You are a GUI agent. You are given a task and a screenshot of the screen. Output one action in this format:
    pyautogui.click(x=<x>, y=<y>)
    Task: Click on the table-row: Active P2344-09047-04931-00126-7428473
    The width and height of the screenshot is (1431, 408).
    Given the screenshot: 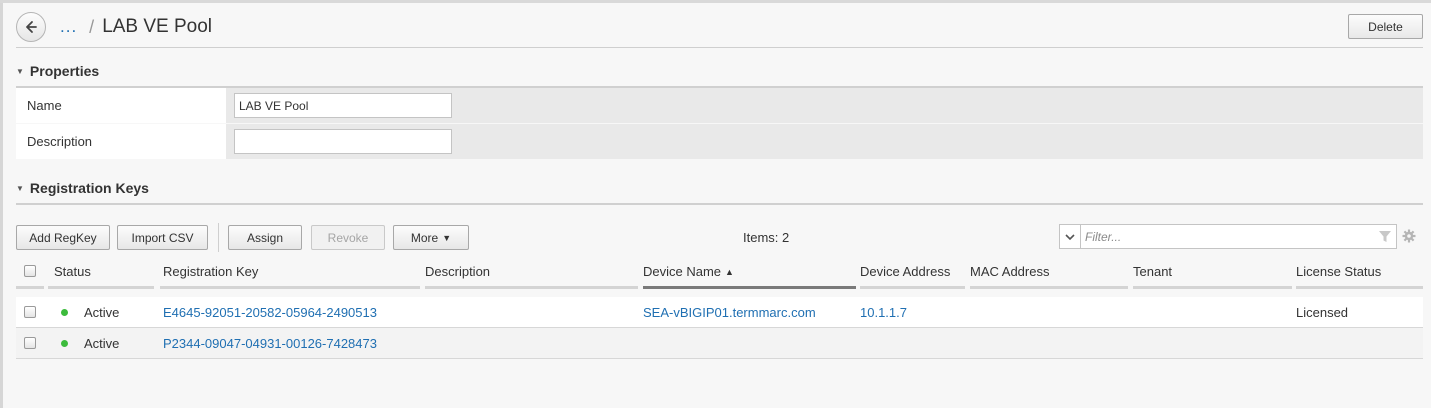 What is the action you would take?
    pyautogui.click(x=719, y=343)
    